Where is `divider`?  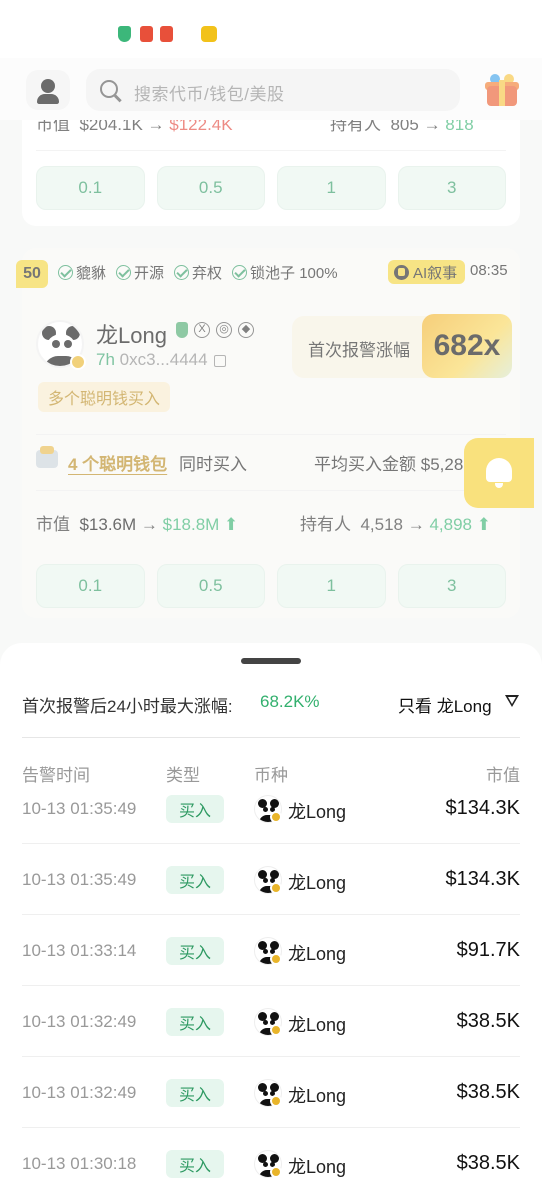 divider is located at coordinates (271, 737).